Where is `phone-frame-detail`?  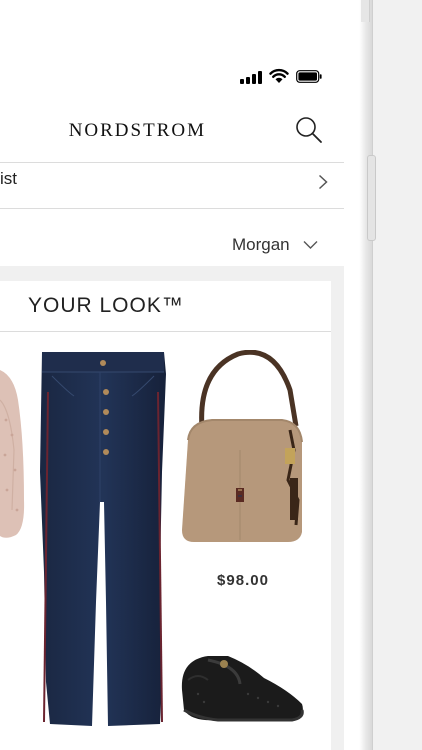
phone-frame-detail is located at coordinates (365, 11).